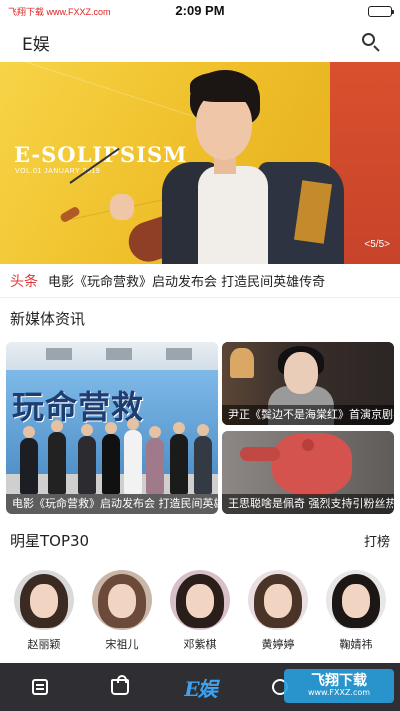 Image resolution: width=400 pixels, height=711 pixels. I want to click on news-card-featured: 玩命营救 电影《玩命营救》启动发布会 打造民间英雄传奇, so click(112, 428).